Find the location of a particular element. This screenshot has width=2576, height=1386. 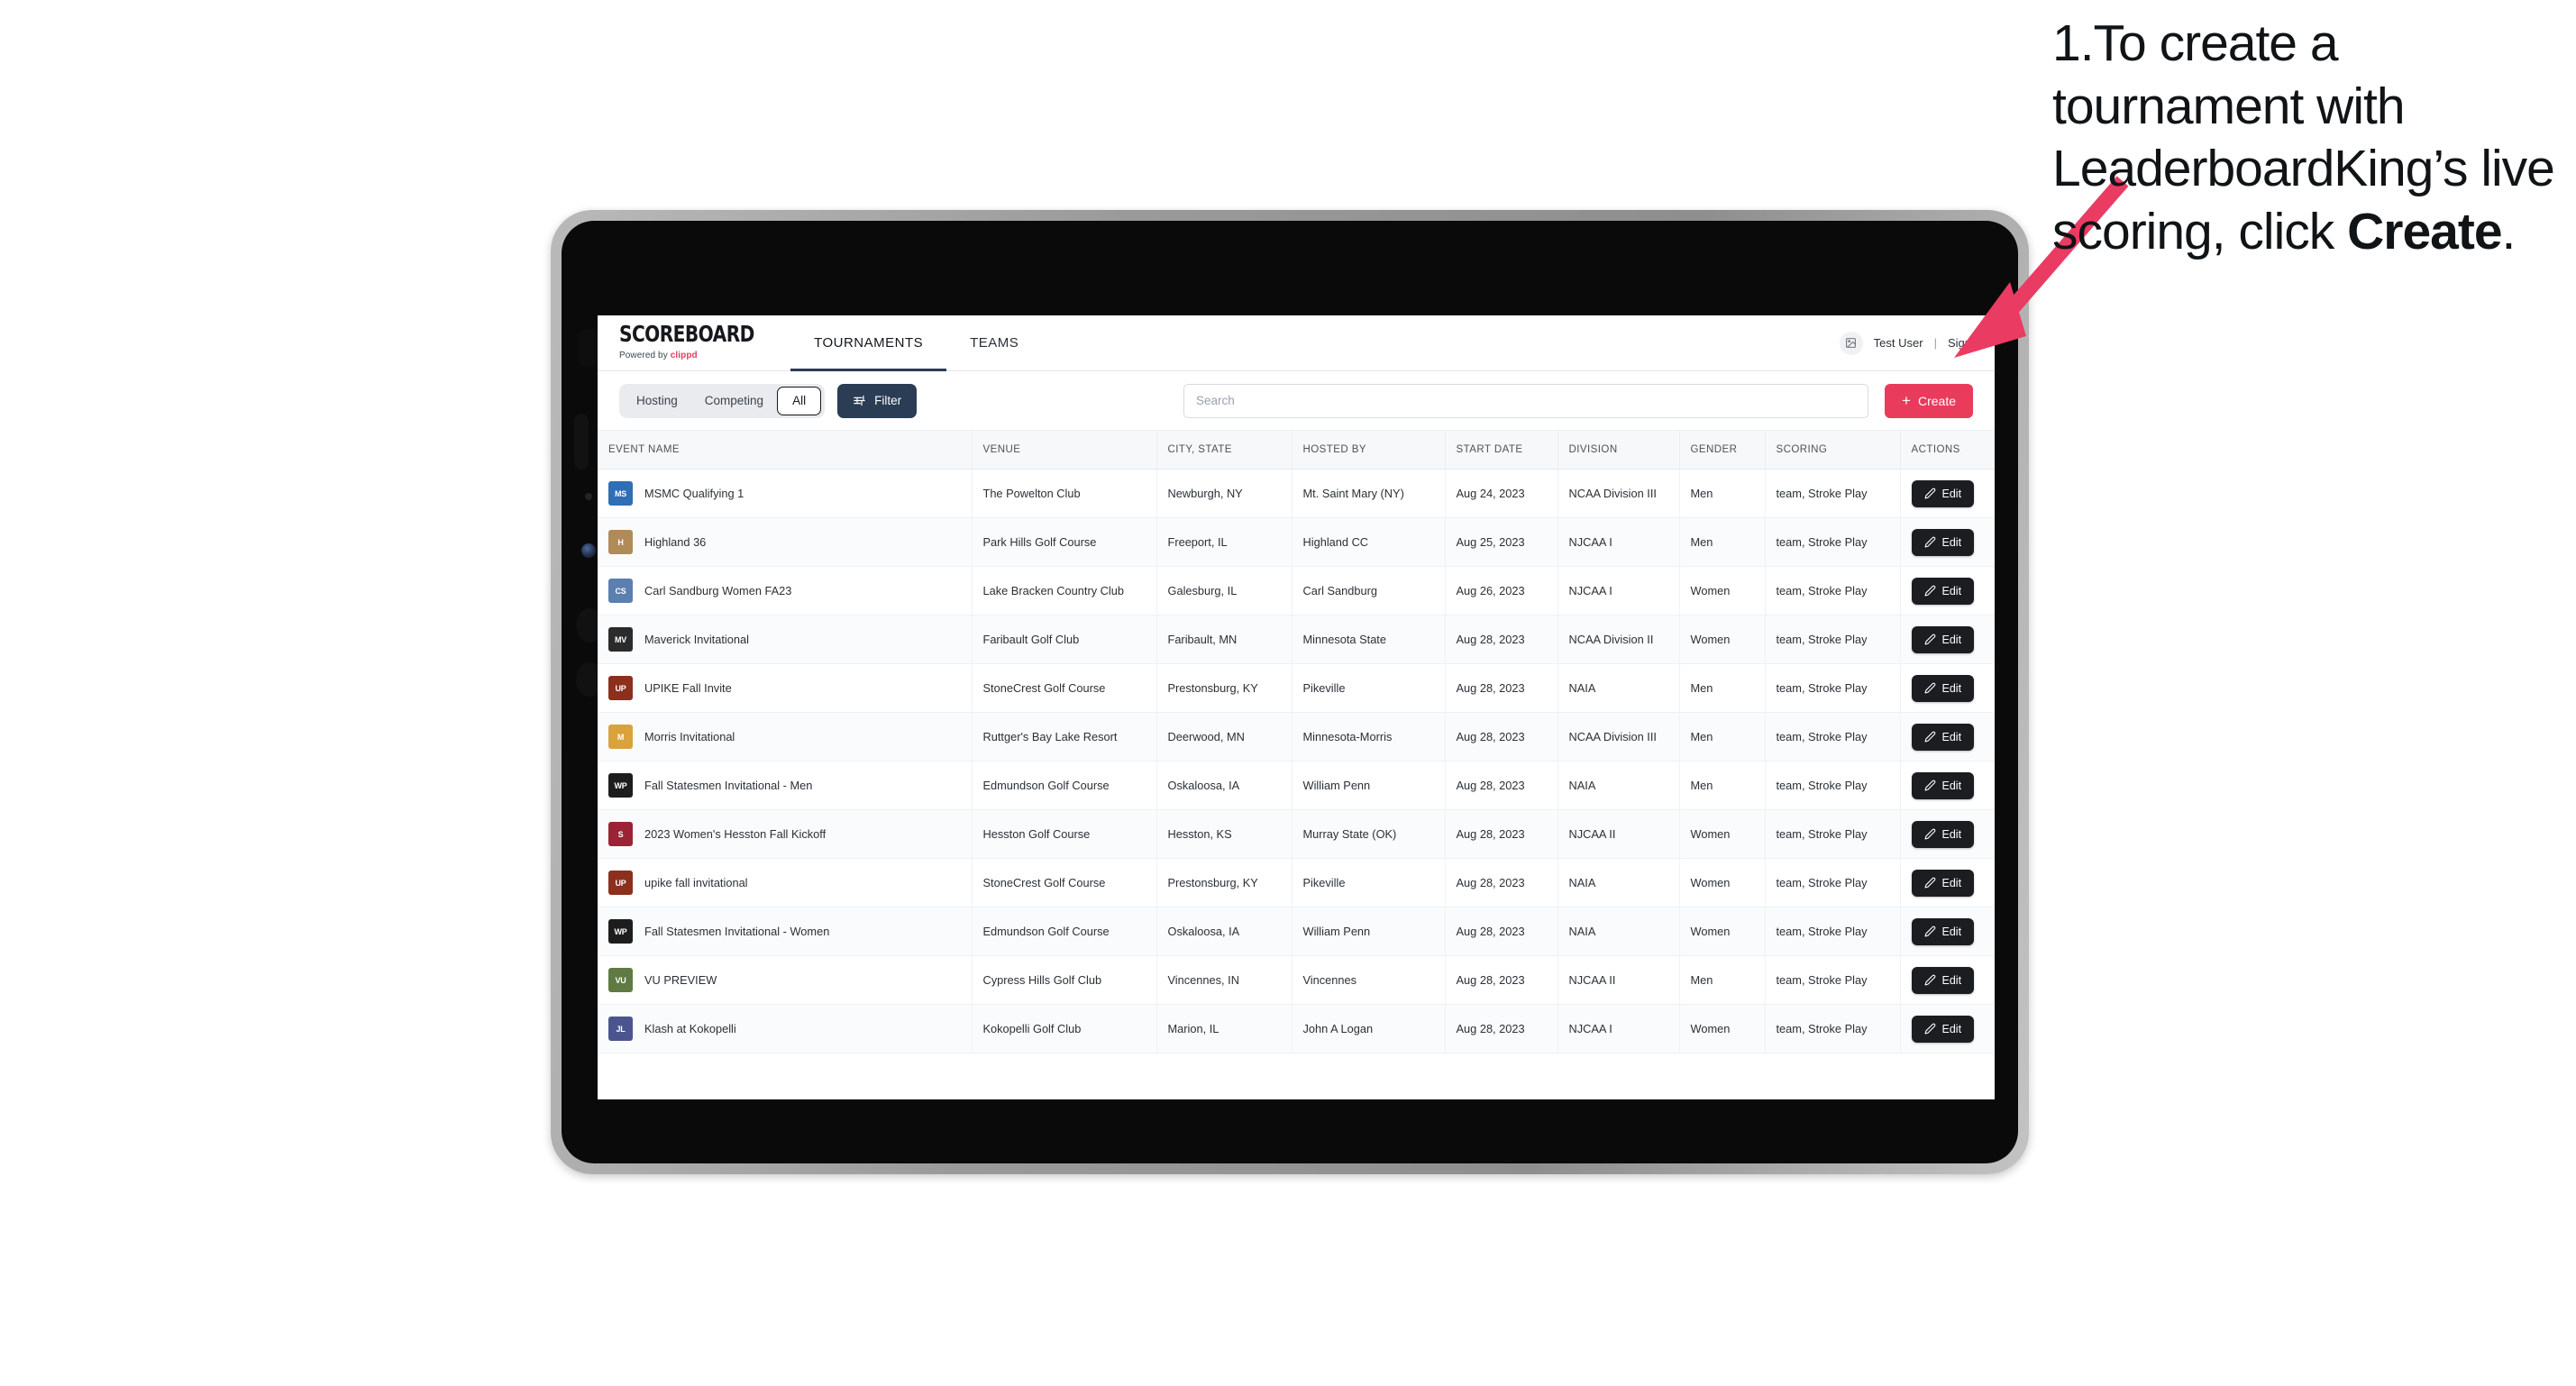

segment-hosting: Hosting is located at coordinates (657, 401).